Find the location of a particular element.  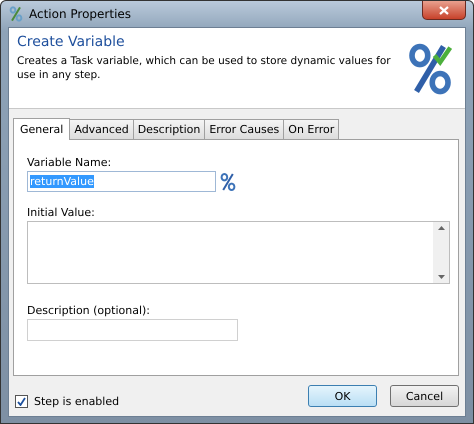

dialog-title: Create Variable is located at coordinates (71, 42).